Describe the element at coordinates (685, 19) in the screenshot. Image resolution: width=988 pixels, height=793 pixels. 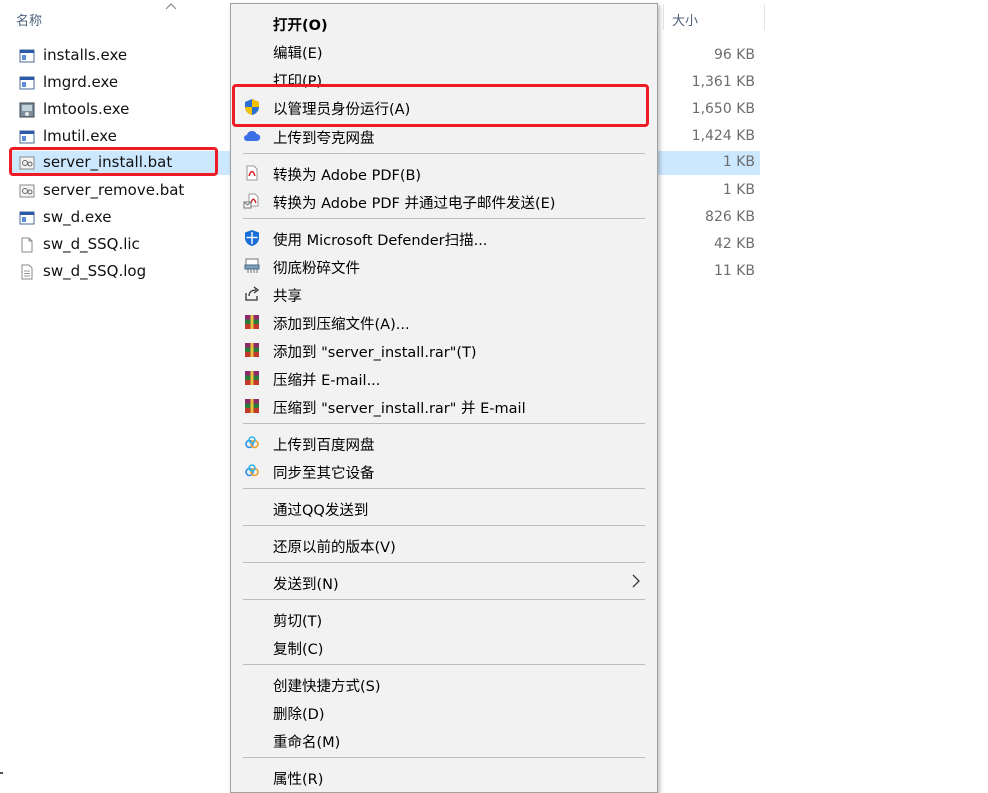
I see `size-column-header: 大小` at that location.